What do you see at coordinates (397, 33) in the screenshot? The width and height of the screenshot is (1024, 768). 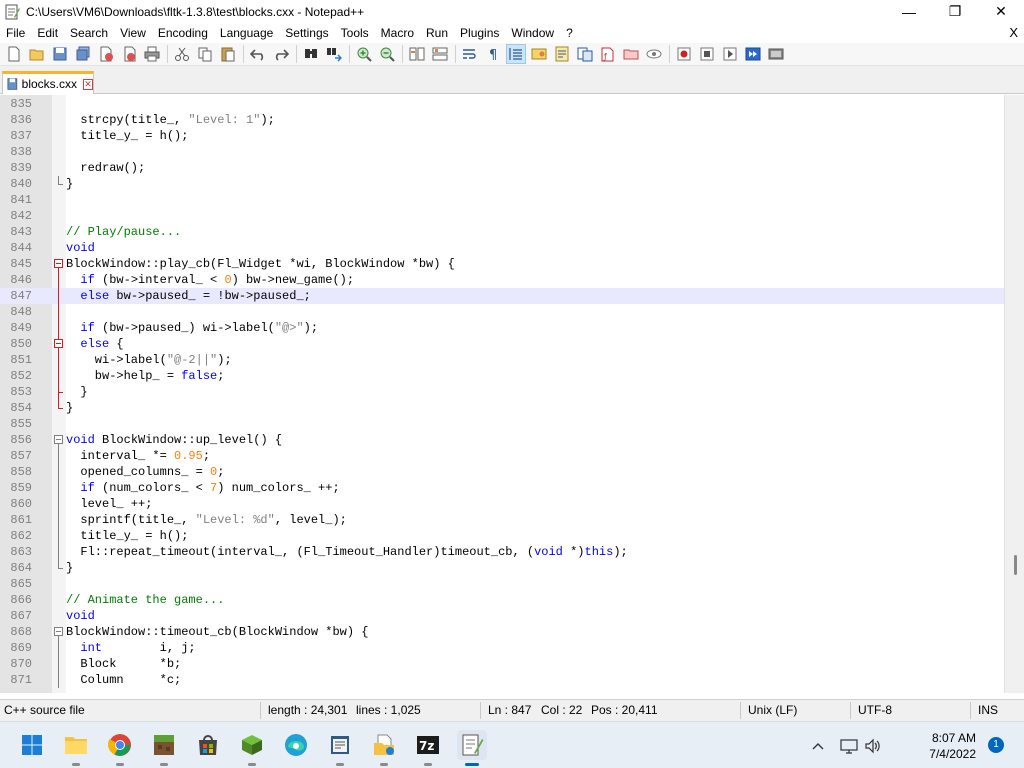 I see `menu-macro: Macro` at bounding box center [397, 33].